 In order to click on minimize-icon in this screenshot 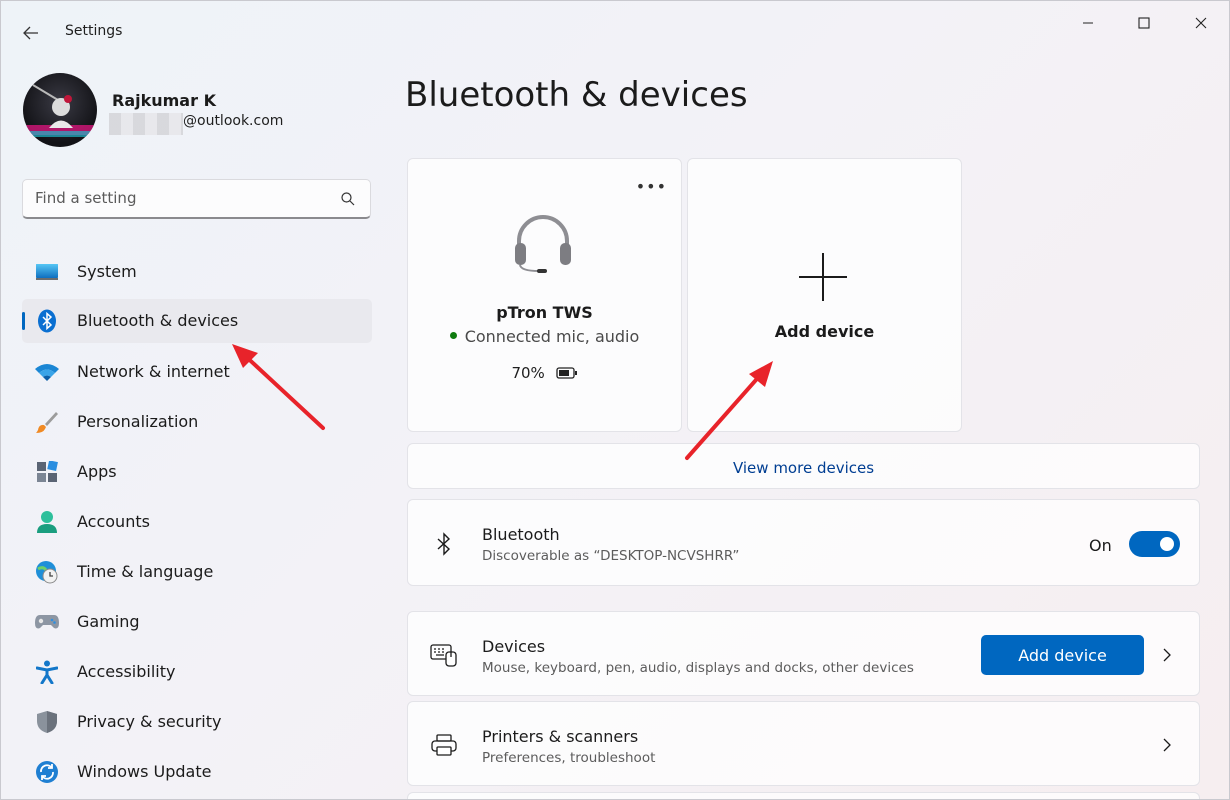, I will do `click(1088, 23)`.